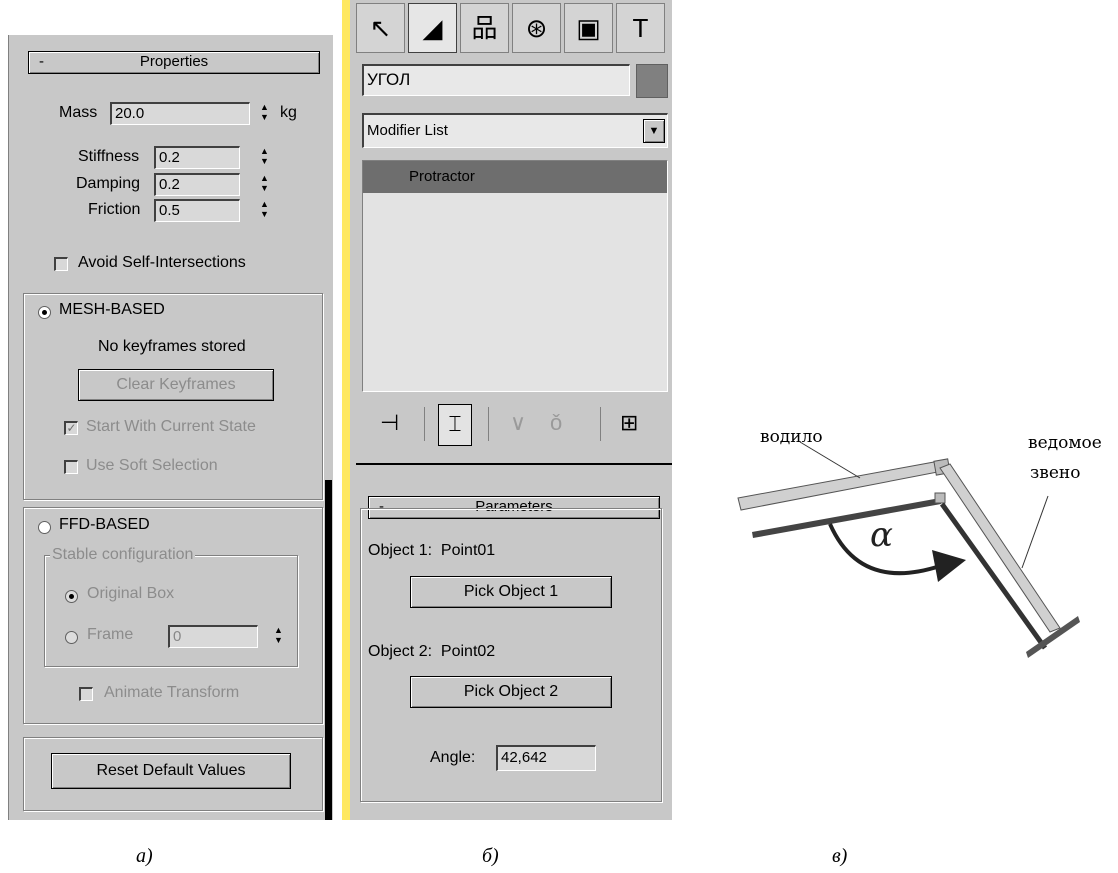 The image size is (1118, 873). What do you see at coordinates (197, 157) in the screenshot?
I see `stiffness-field: 0.2` at bounding box center [197, 157].